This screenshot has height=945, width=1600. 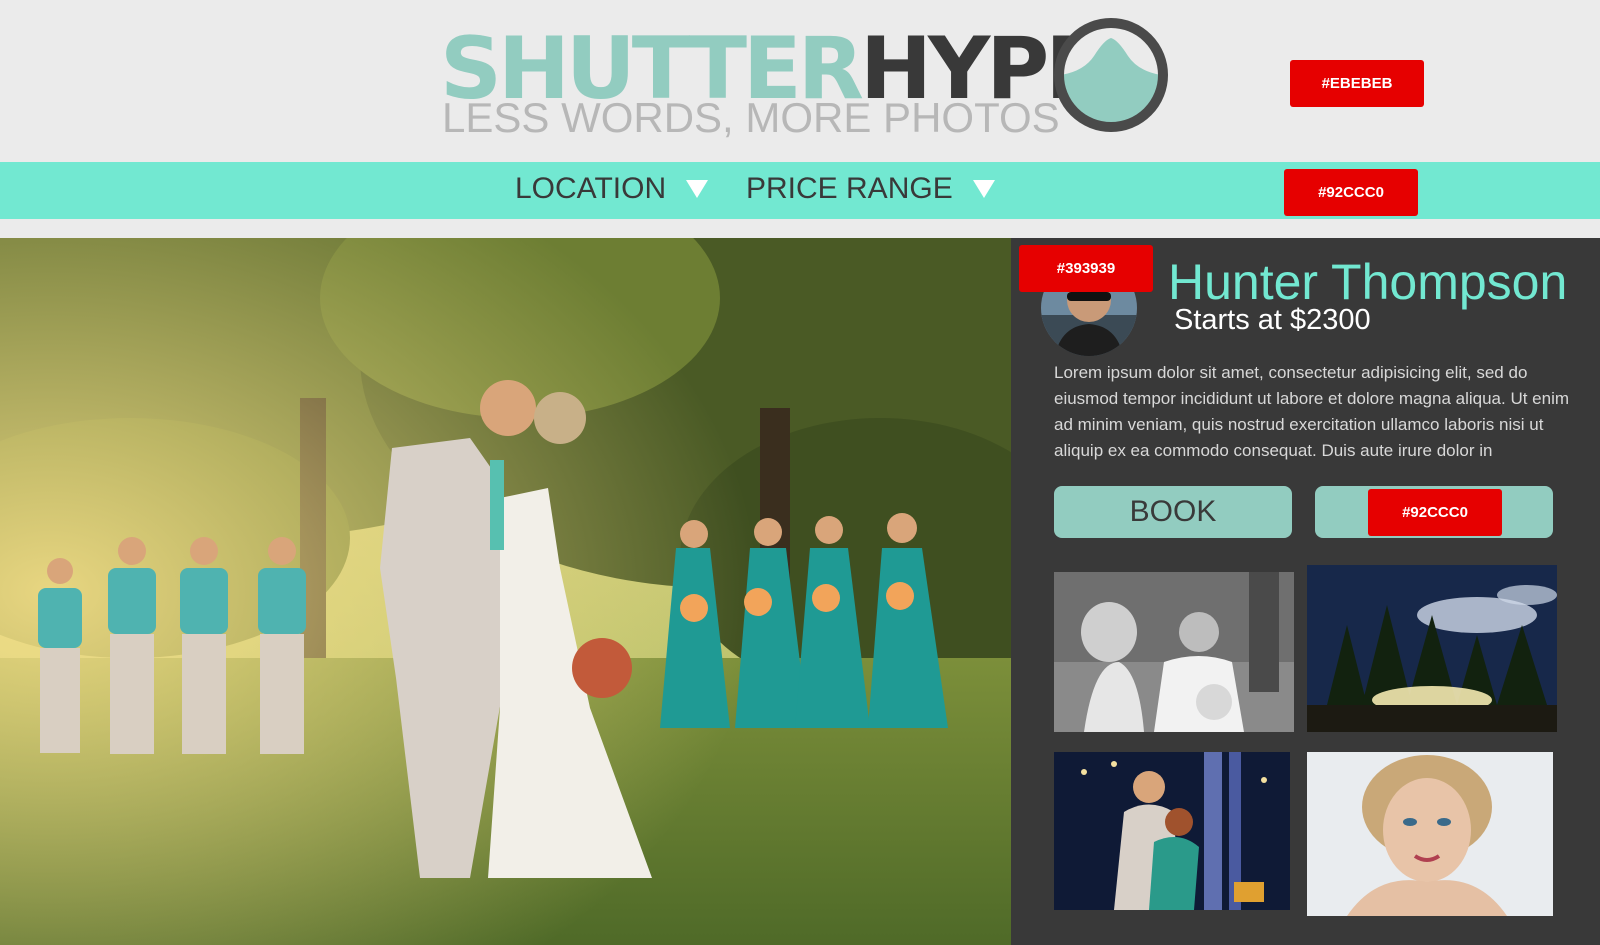 I want to click on shutterhype-logo: SHUTTERHYPE LESS WORDS, MORE PHOTOS, so click(x=810, y=78).